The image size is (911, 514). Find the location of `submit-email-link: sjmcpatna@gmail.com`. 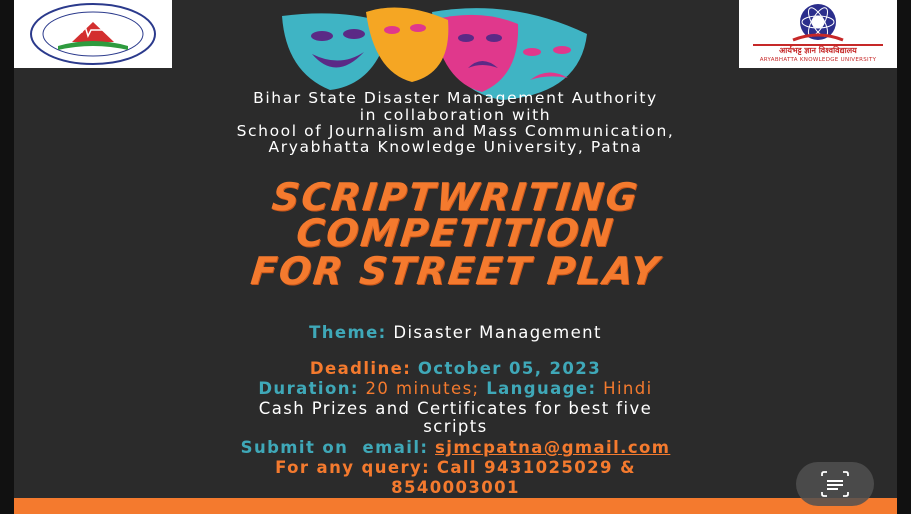

submit-email-link: sjmcpatna@gmail.com is located at coordinates (552, 447).